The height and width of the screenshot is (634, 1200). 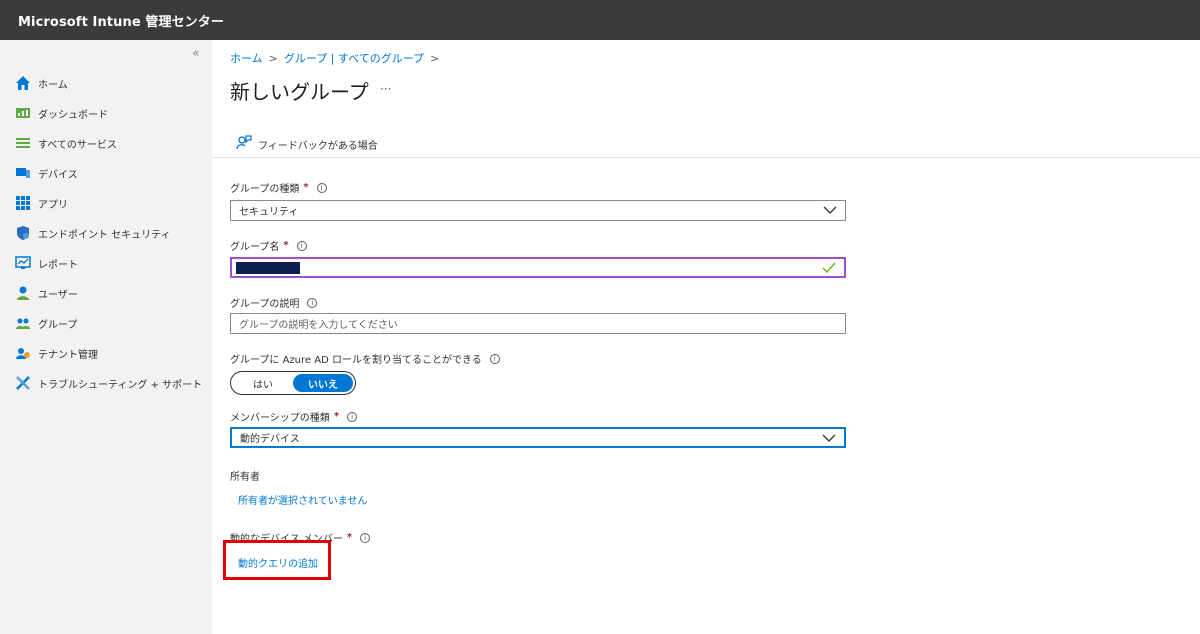 I want to click on group-description-placeholder: グループの説明を入力してください, so click(x=318, y=325).